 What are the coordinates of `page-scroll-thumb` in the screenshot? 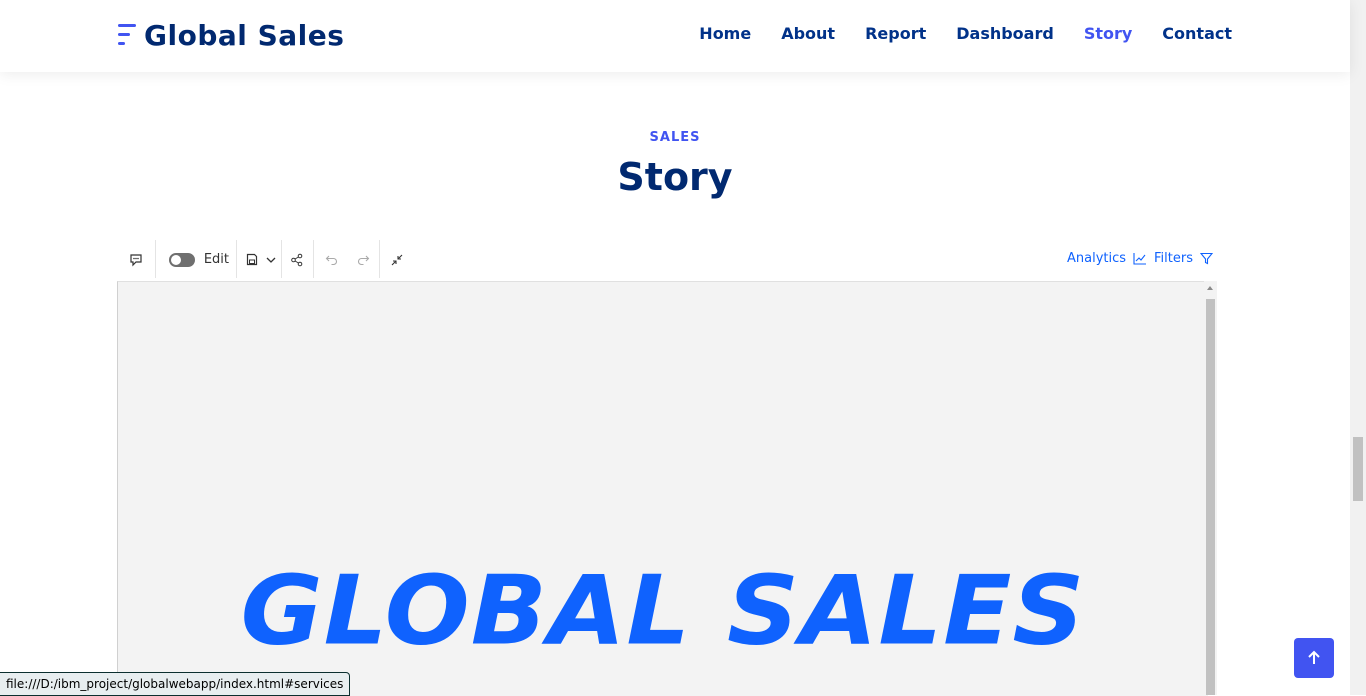 It's located at (1358, 469).